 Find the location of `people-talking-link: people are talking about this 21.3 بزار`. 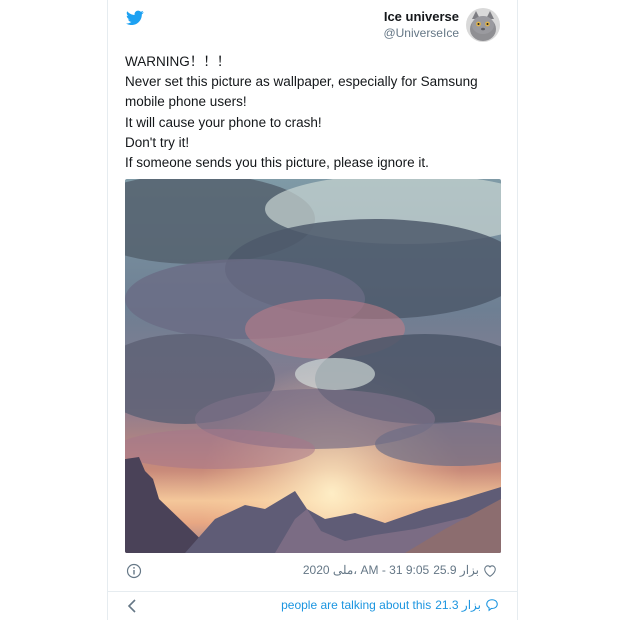

people-talking-link: people are talking about this 21.3 بزار is located at coordinates (390, 605).